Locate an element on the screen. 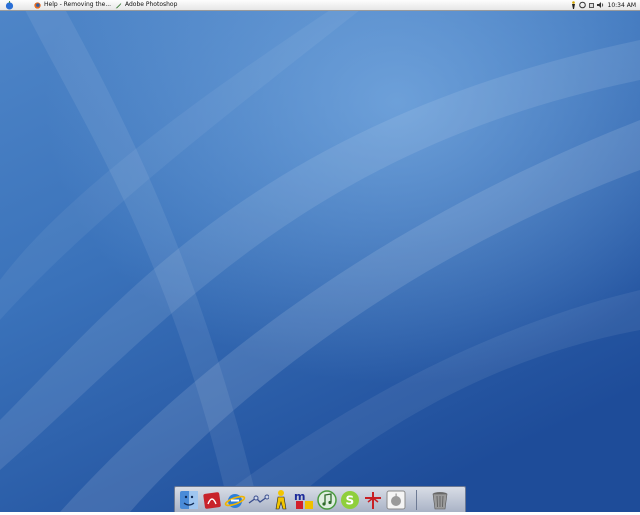 This screenshot has height=515, width=640. apple-logo-icon is located at coordinates (396, 499).